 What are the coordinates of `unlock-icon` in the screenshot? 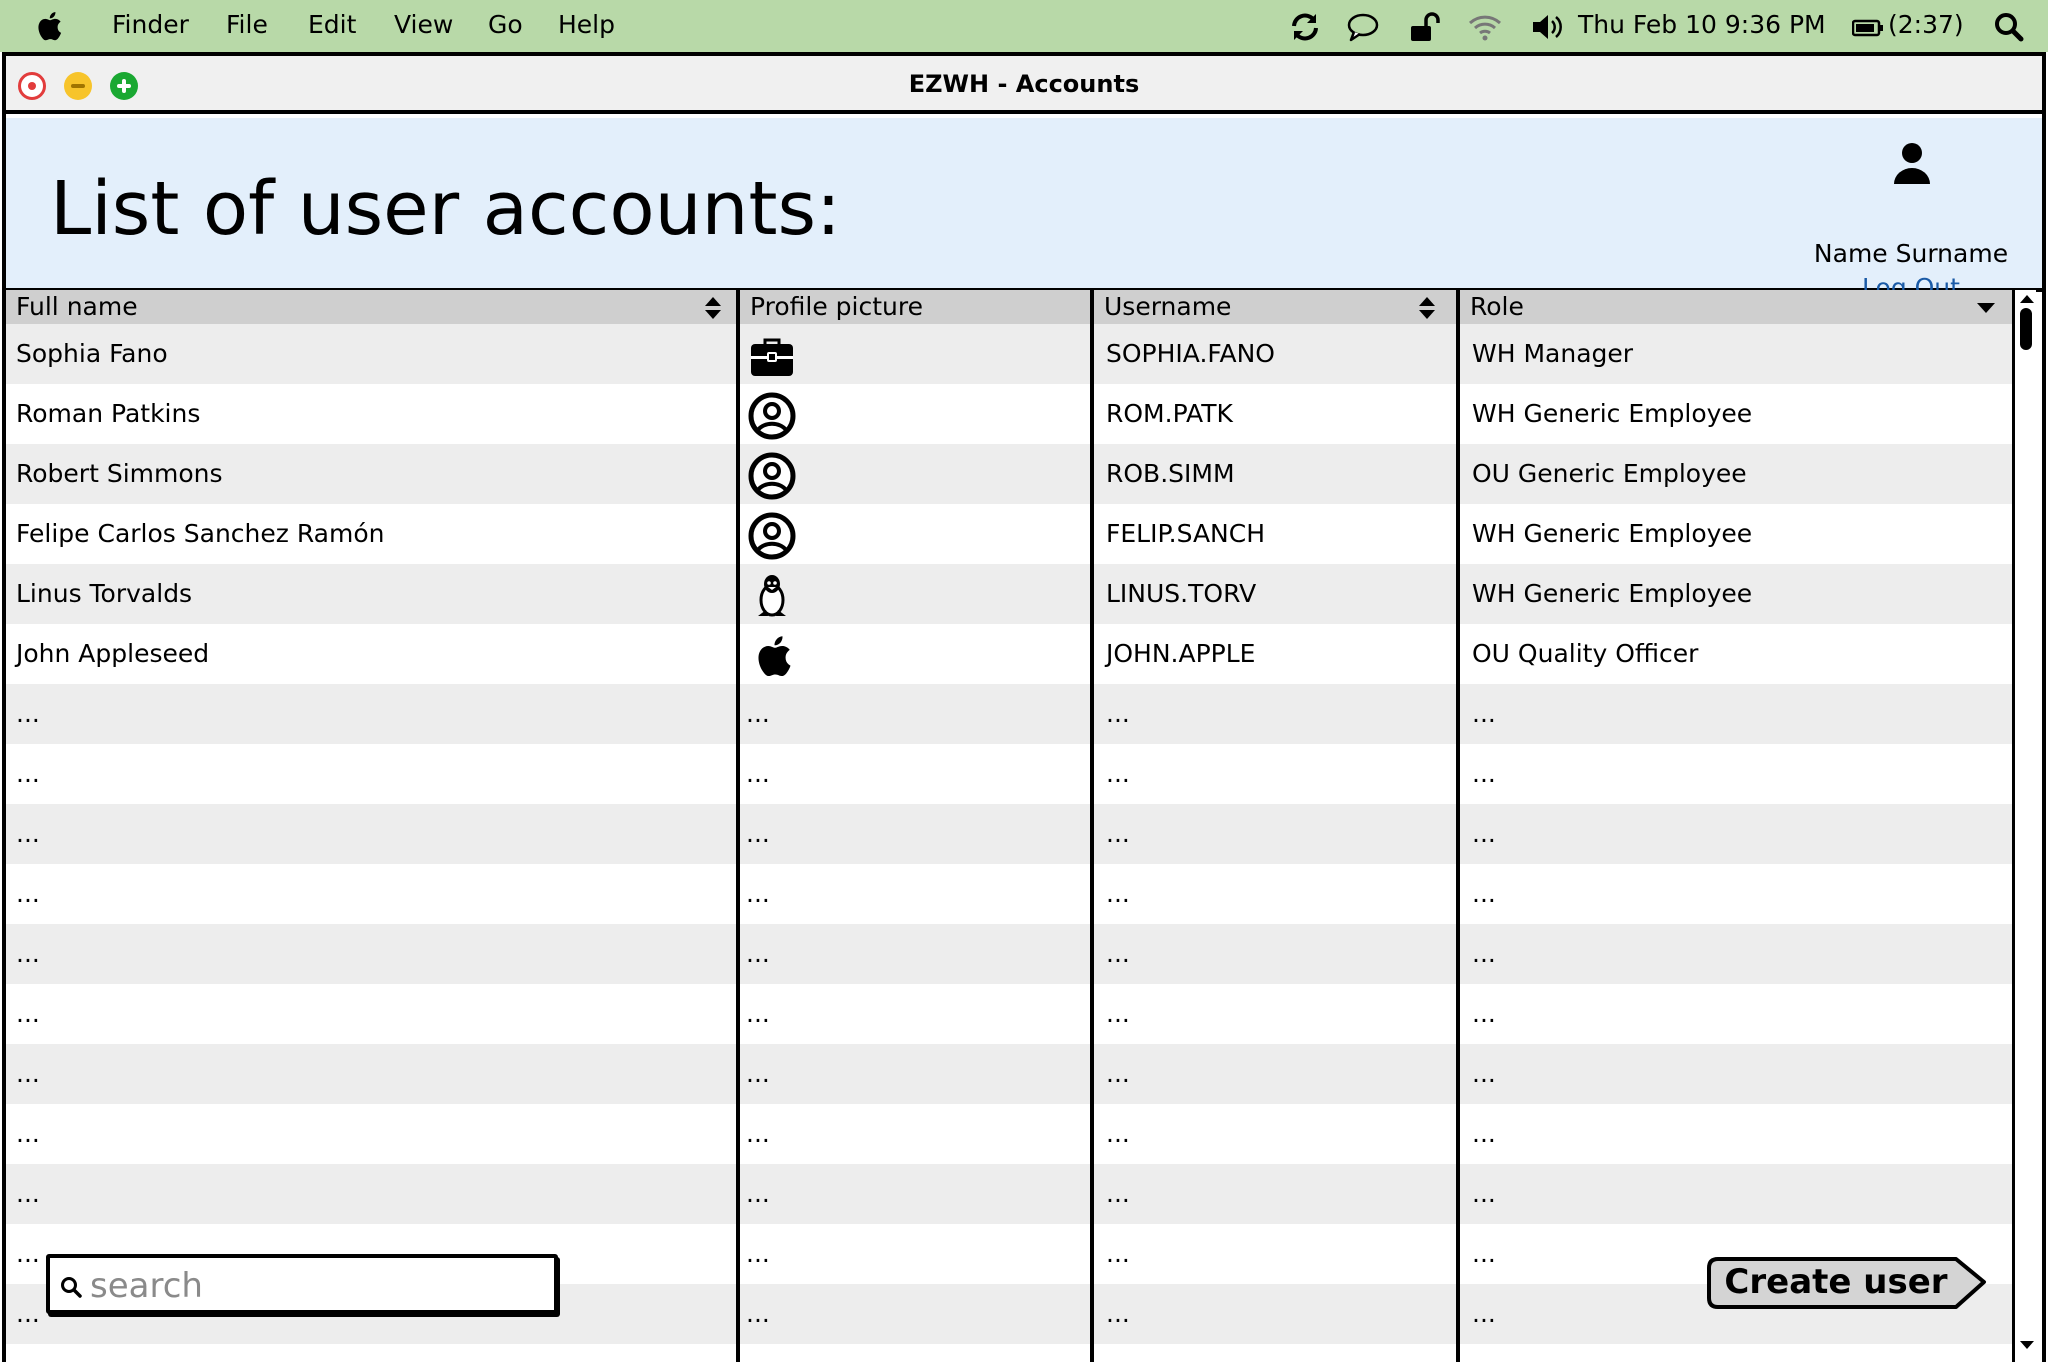 It's located at (1425, 27).